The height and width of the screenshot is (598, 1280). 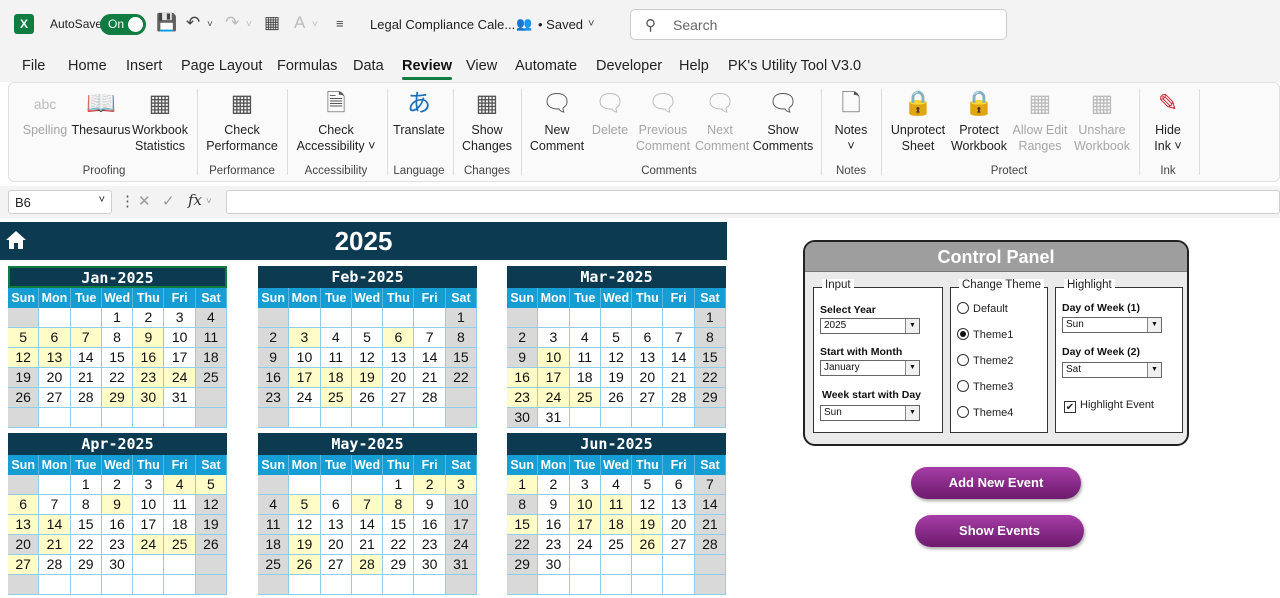 I want to click on workbook-statistics-button: ▦ Workbook Statistics, so click(x=160, y=121).